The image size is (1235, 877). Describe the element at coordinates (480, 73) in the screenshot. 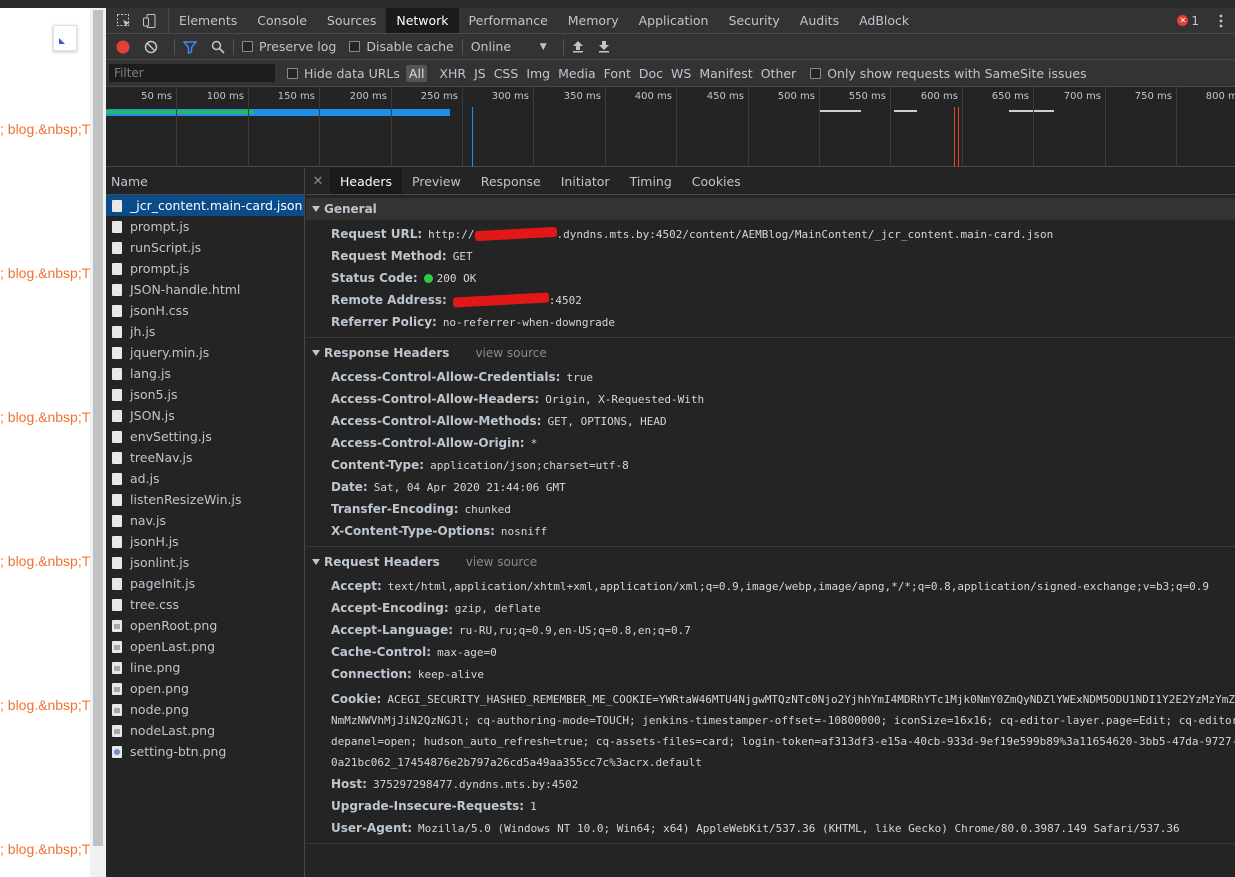

I see `filter-type-js: JS` at that location.